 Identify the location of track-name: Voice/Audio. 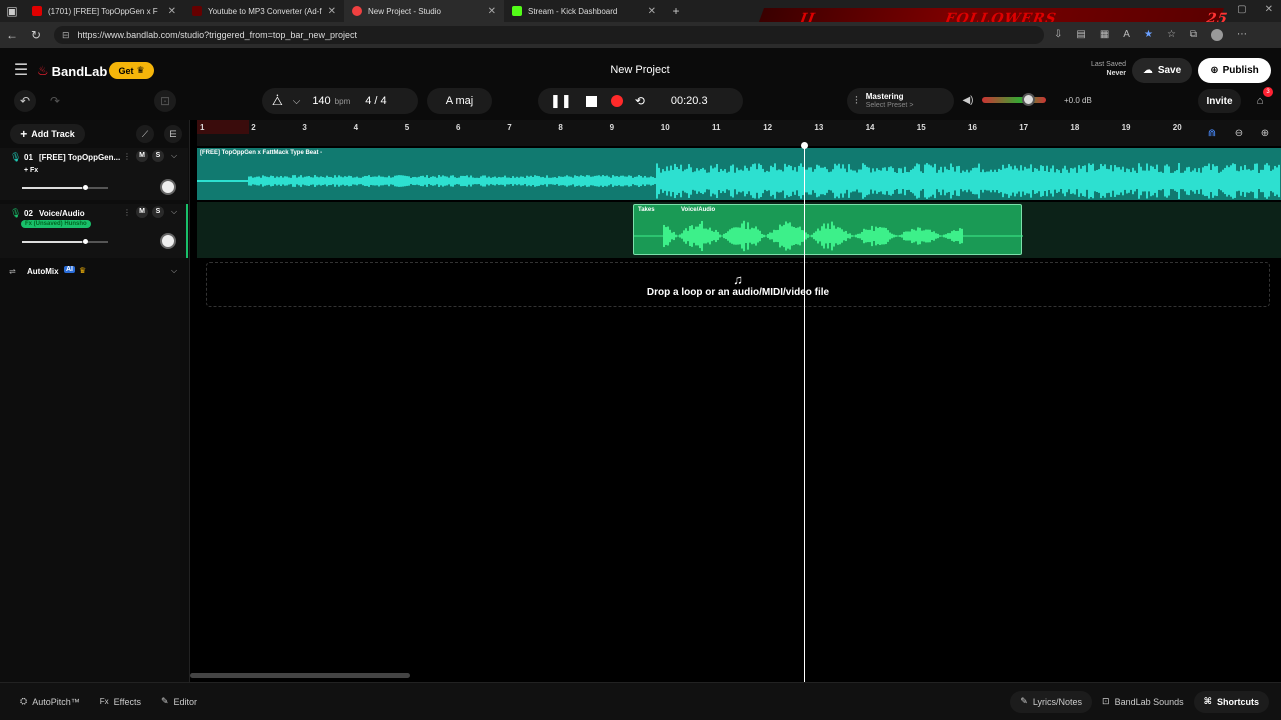
(62, 213).